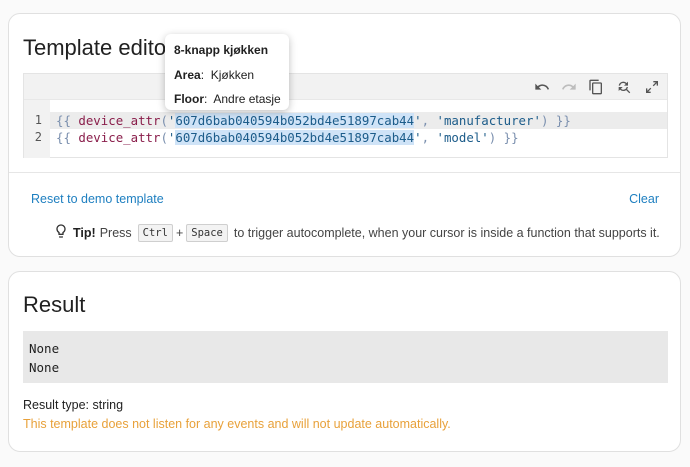 The height and width of the screenshot is (467, 690). Describe the element at coordinates (97, 199) in the screenshot. I see `reset-demo-template-button: Reset to demo template` at that location.